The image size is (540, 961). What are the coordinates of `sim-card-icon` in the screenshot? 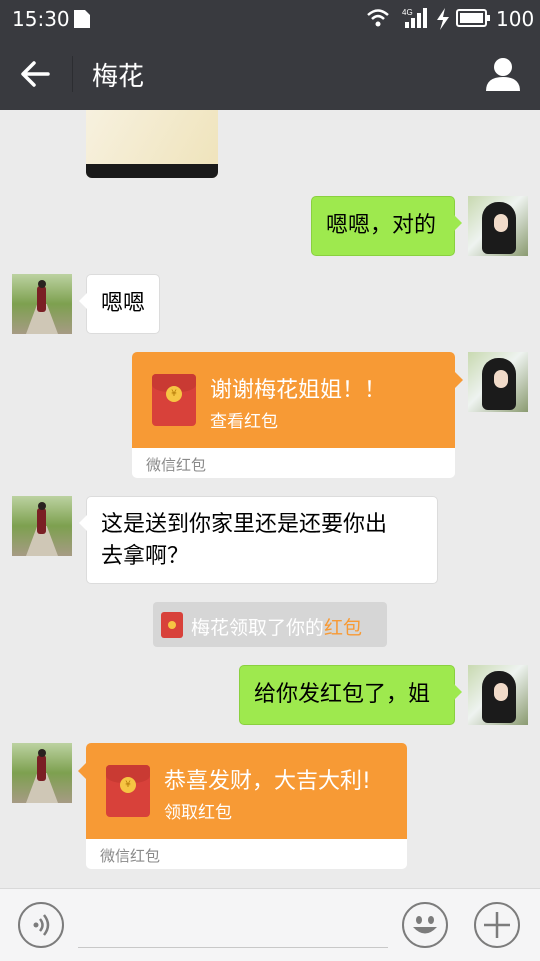 It's located at (82, 19).